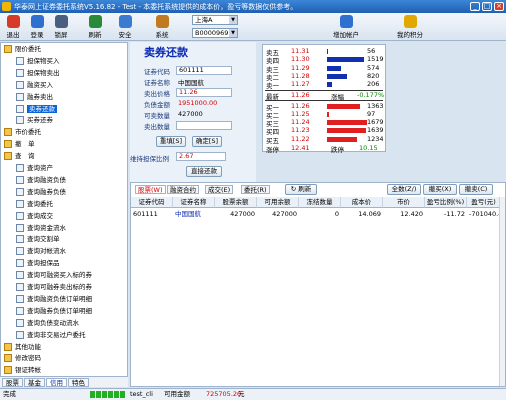 Image resolution: width=506 pixels, height=400 pixels. Describe the element at coordinates (47, 323) in the screenshot. I see `tree-item: 查询负债变动流水` at that location.